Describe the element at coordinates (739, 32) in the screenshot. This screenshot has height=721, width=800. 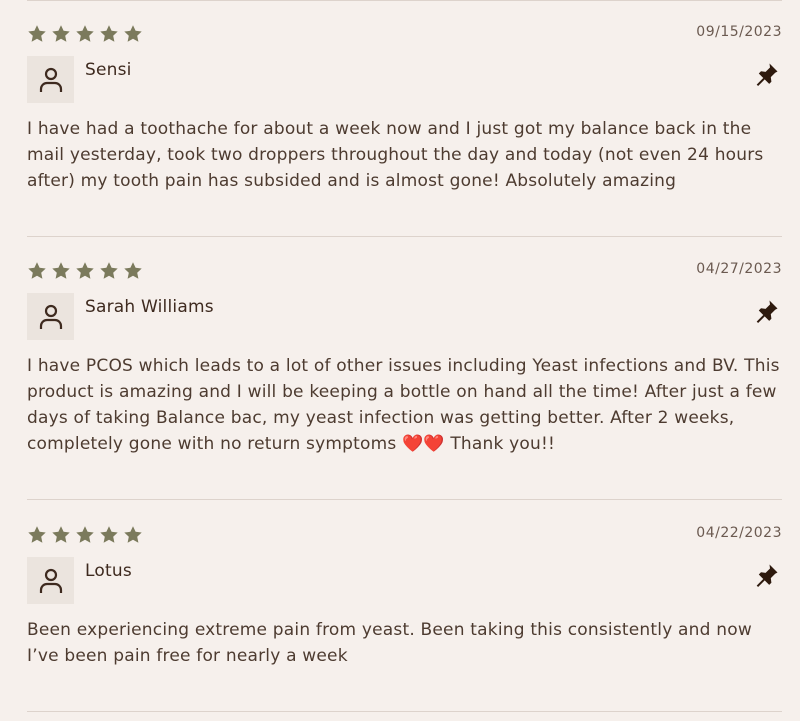
I see `review-date: 09/15/2023` at that location.